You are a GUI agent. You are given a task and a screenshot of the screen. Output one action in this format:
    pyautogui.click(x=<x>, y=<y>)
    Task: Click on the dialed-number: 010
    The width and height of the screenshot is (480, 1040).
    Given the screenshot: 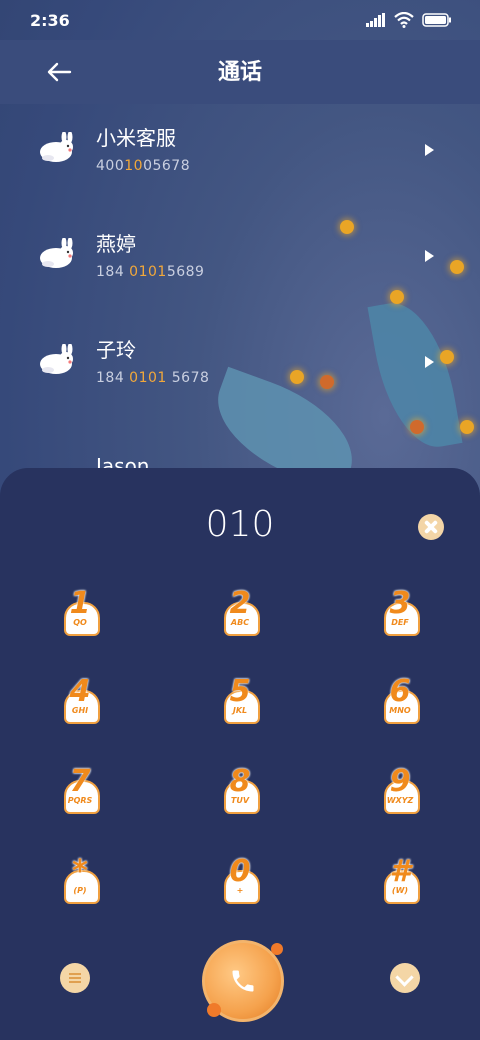 What is the action you would take?
    pyautogui.click(x=240, y=524)
    